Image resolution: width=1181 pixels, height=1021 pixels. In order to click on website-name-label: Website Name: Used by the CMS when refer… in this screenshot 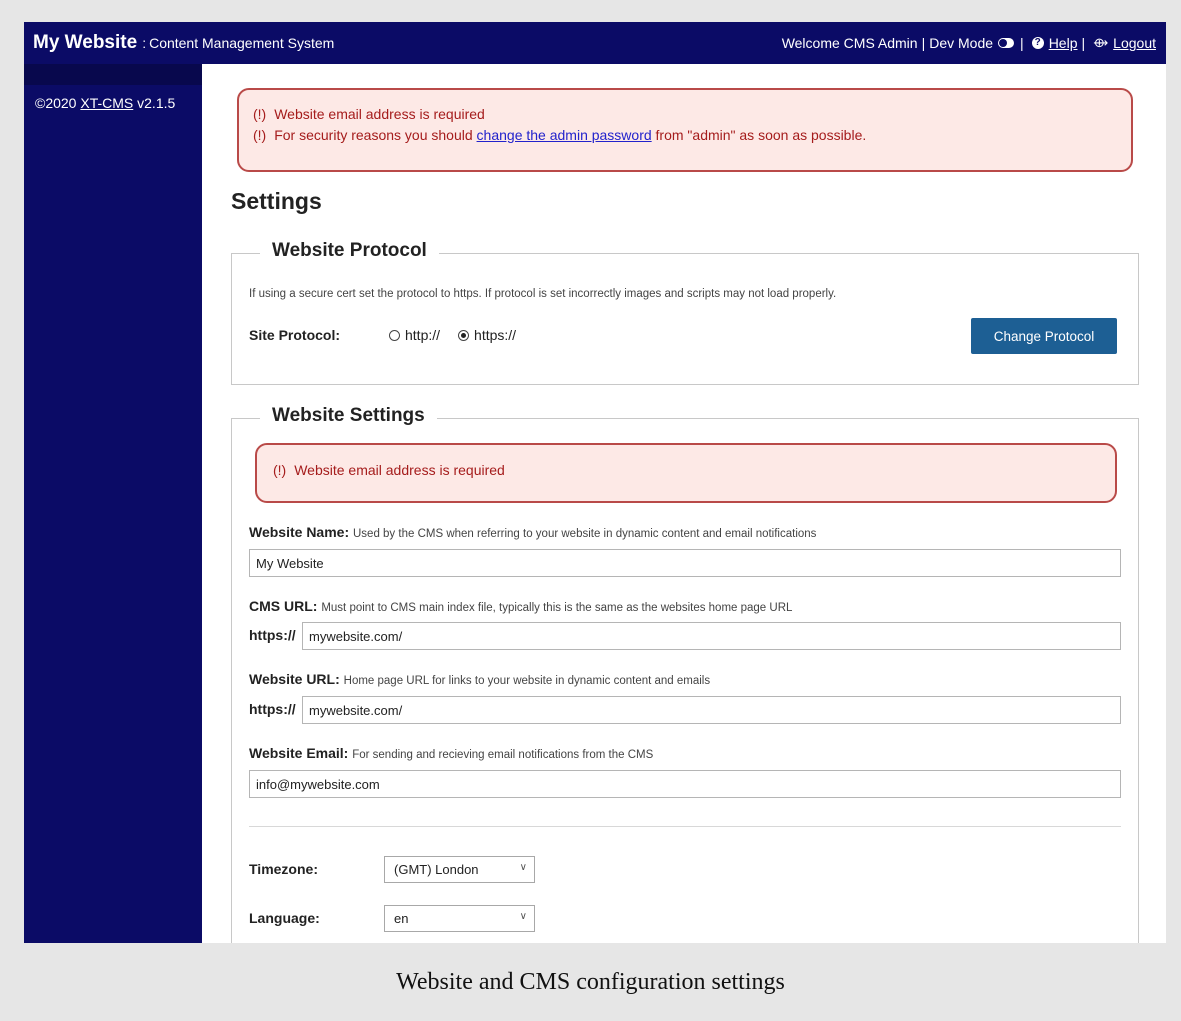, I will do `click(532, 532)`.